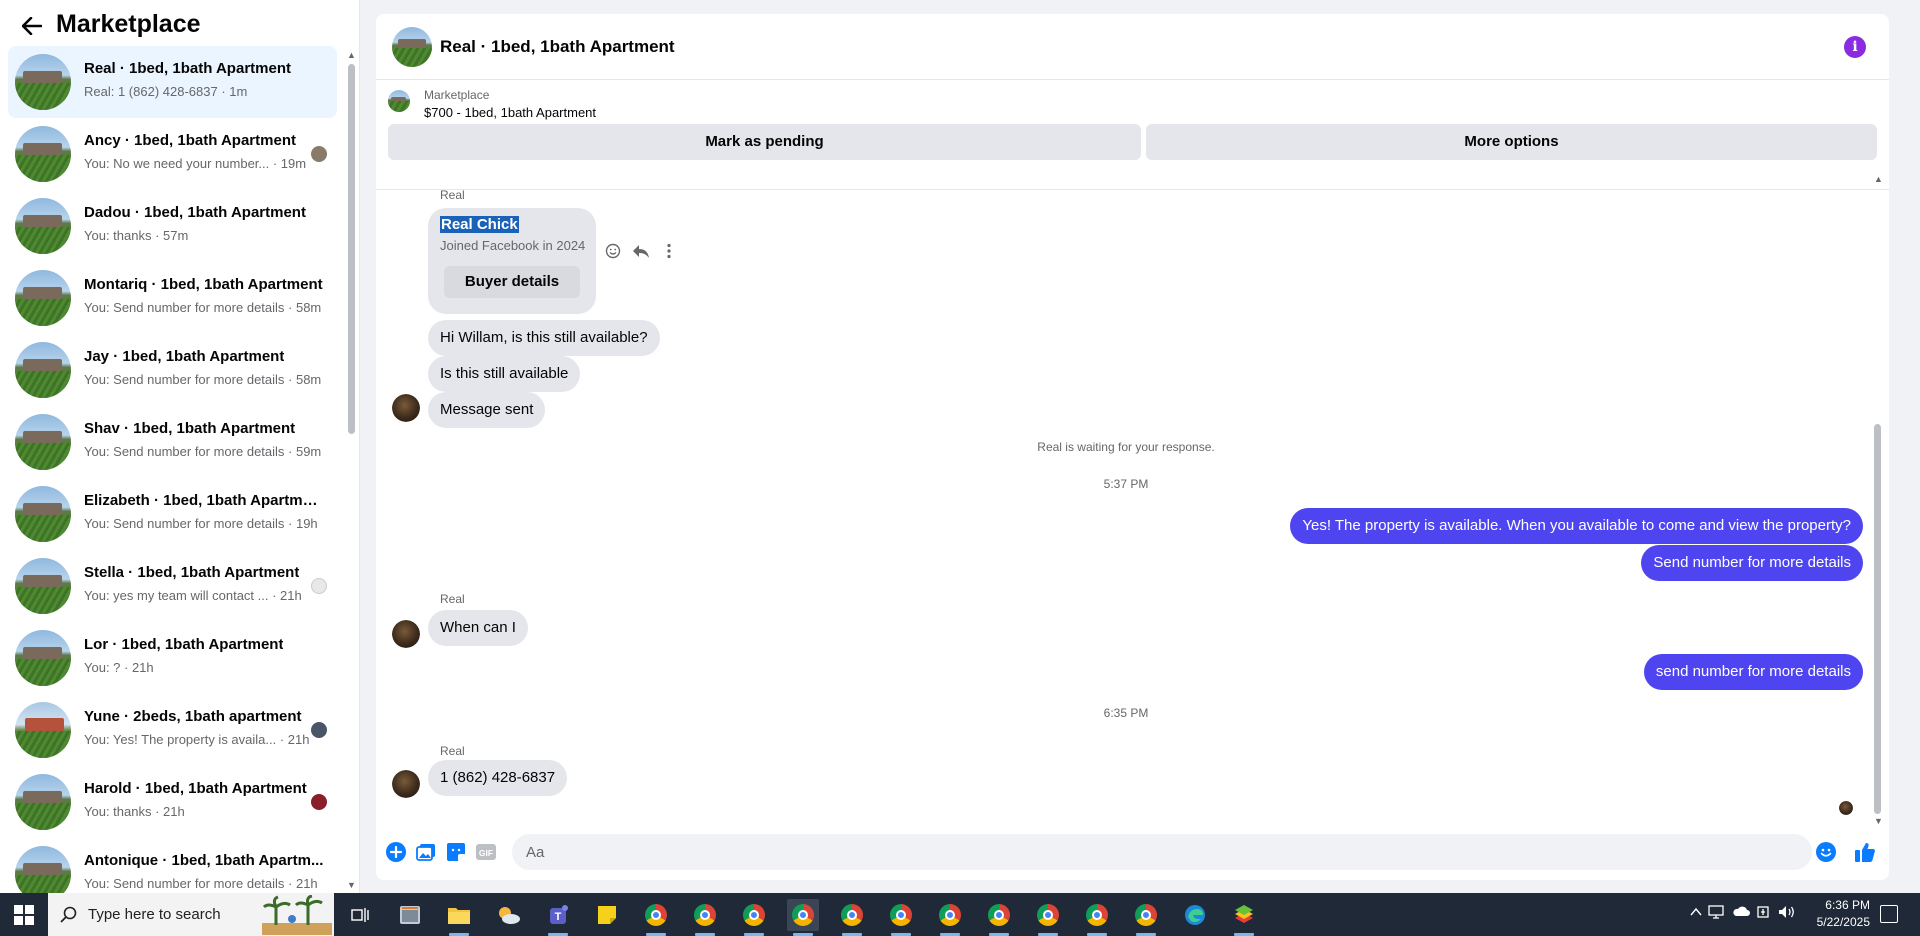  What do you see at coordinates (166, 91) in the screenshot?
I see `conversation-snippet: Real: 1 (862) 428-6837 · 1m` at bounding box center [166, 91].